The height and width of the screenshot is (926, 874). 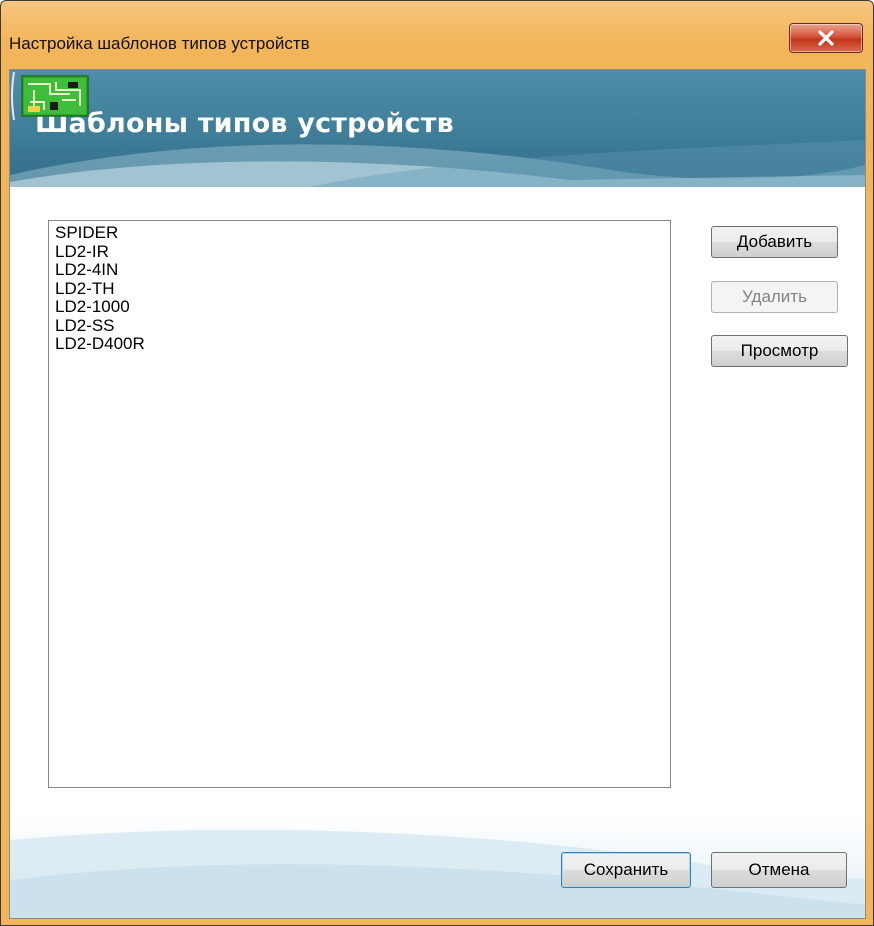 I want to click on header-banner: Шаблоны типов устройств, so click(x=437, y=128).